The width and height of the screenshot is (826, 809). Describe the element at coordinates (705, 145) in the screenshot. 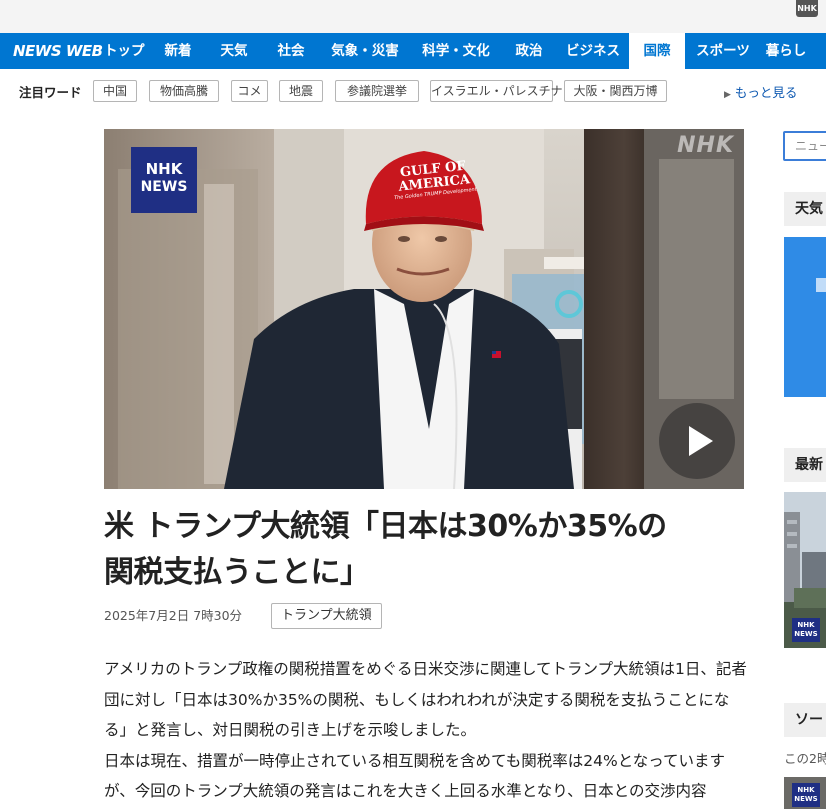

I see `nhk-watermark: NHK` at that location.